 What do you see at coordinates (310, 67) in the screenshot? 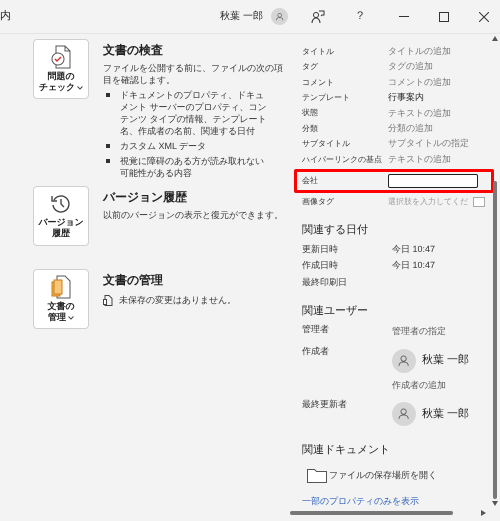
I see `property-label: タグ` at bounding box center [310, 67].